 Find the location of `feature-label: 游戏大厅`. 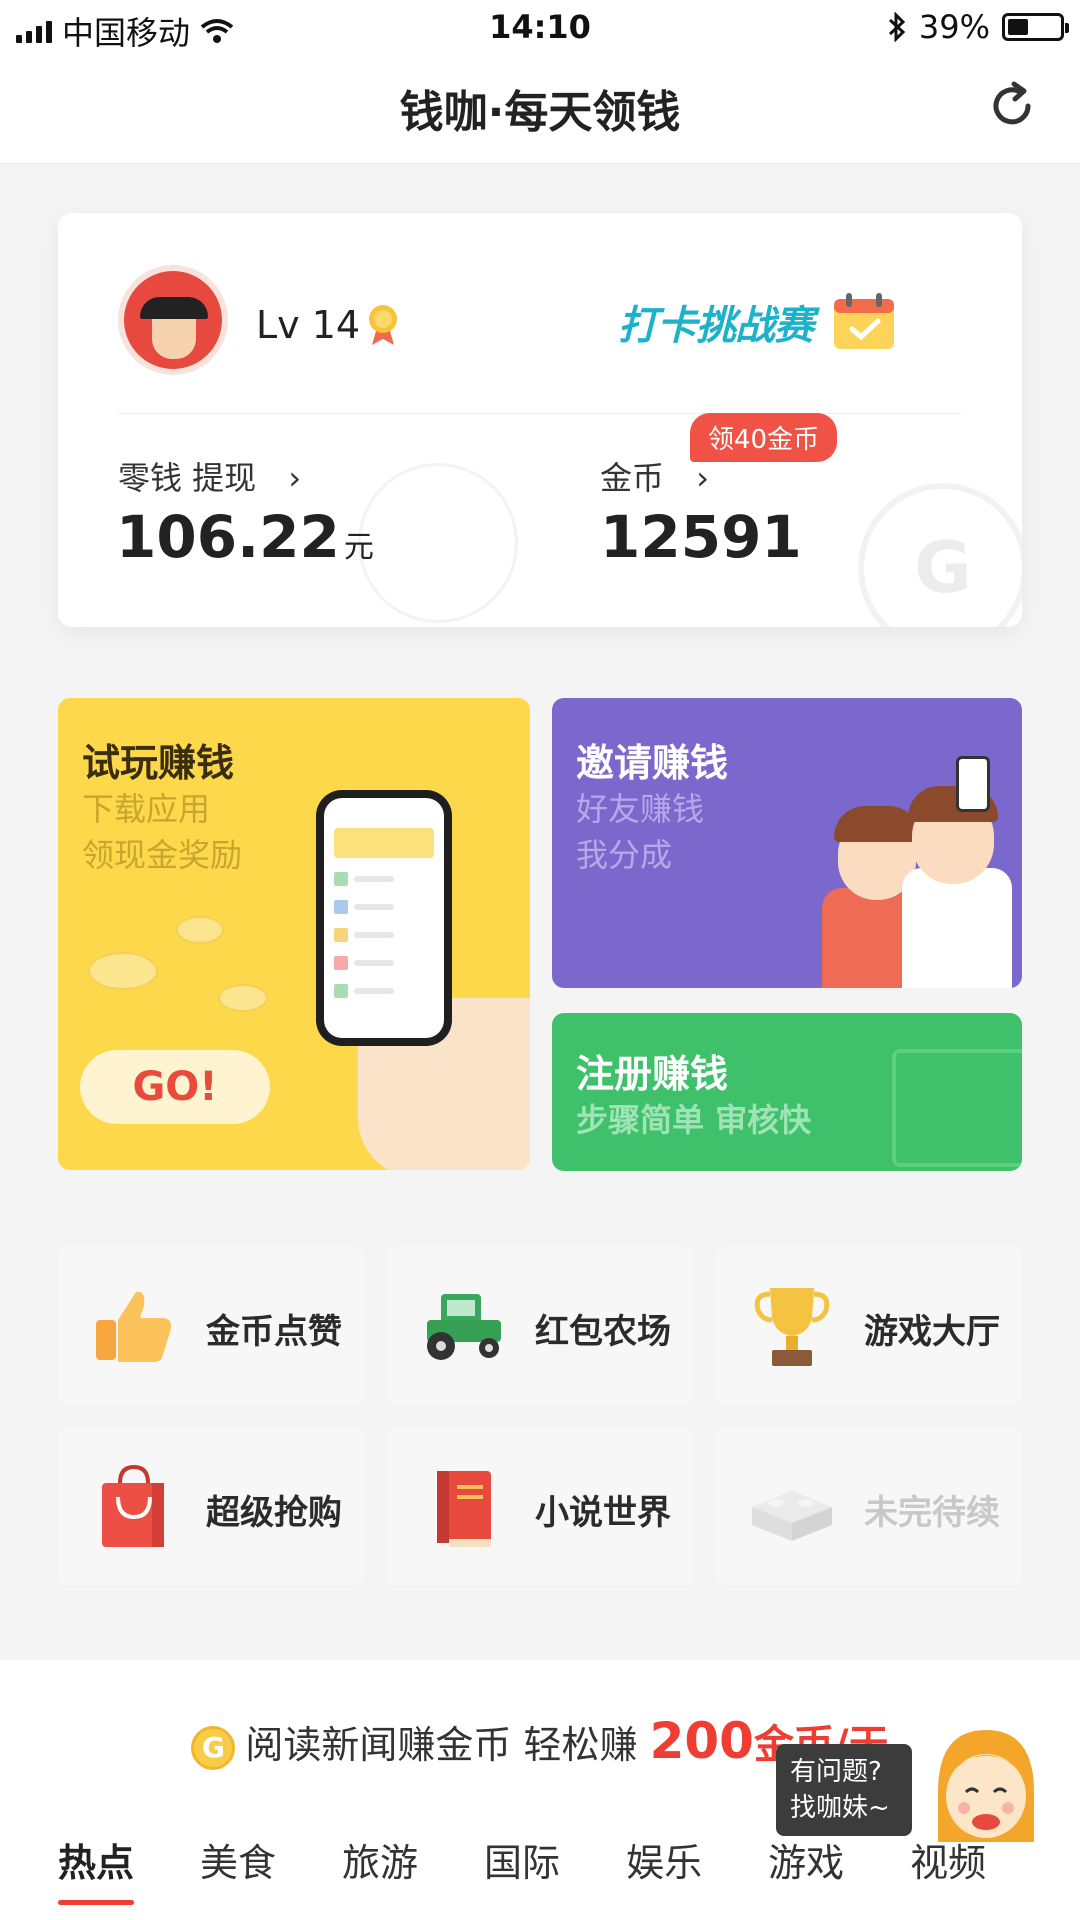

feature-label: 游戏大厅 is located at coordinates (932, 1332).